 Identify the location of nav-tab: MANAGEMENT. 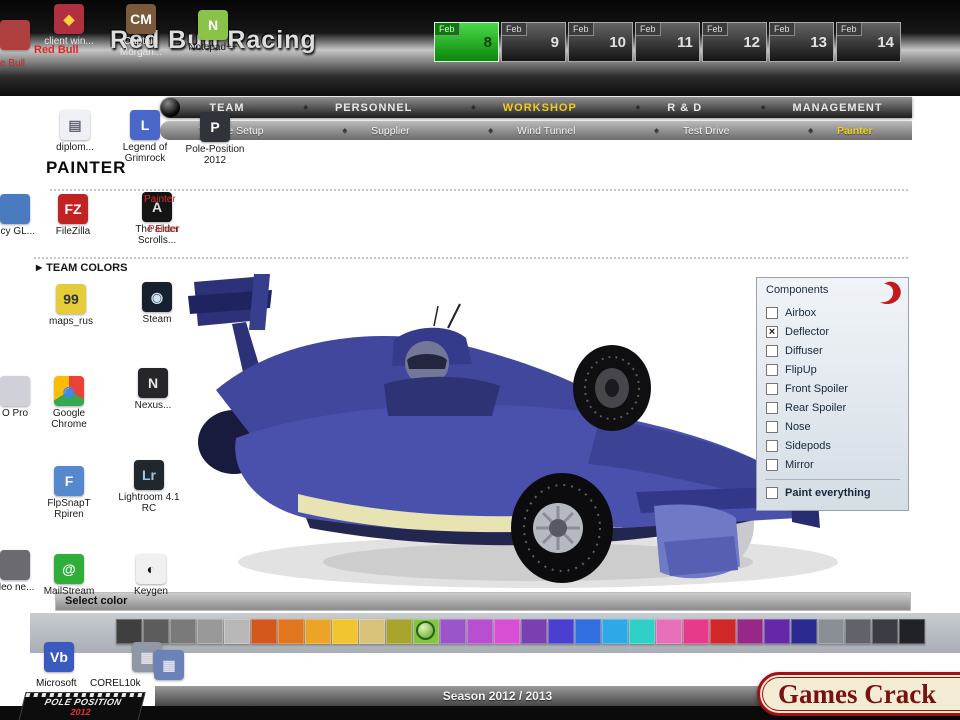
(822, 108).